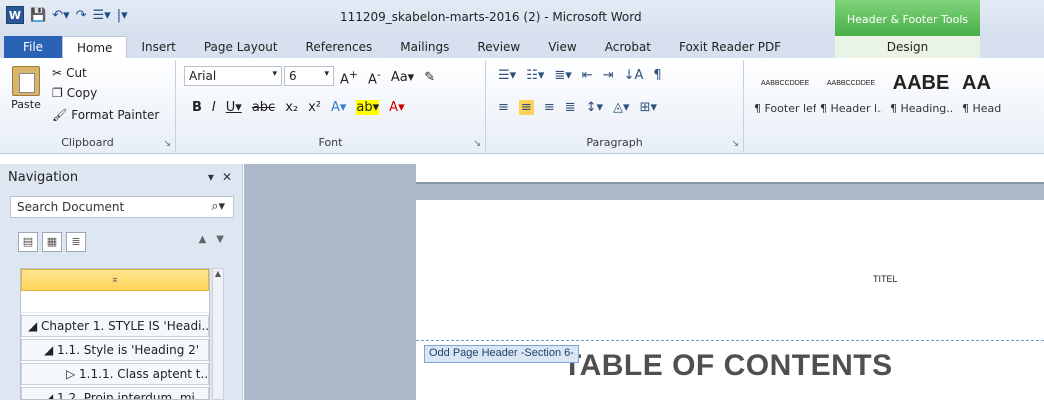  What do you see at coordinates (26, 81) in the screenshot?
I see `clipboard-icon` at bounding box center [26, 81].